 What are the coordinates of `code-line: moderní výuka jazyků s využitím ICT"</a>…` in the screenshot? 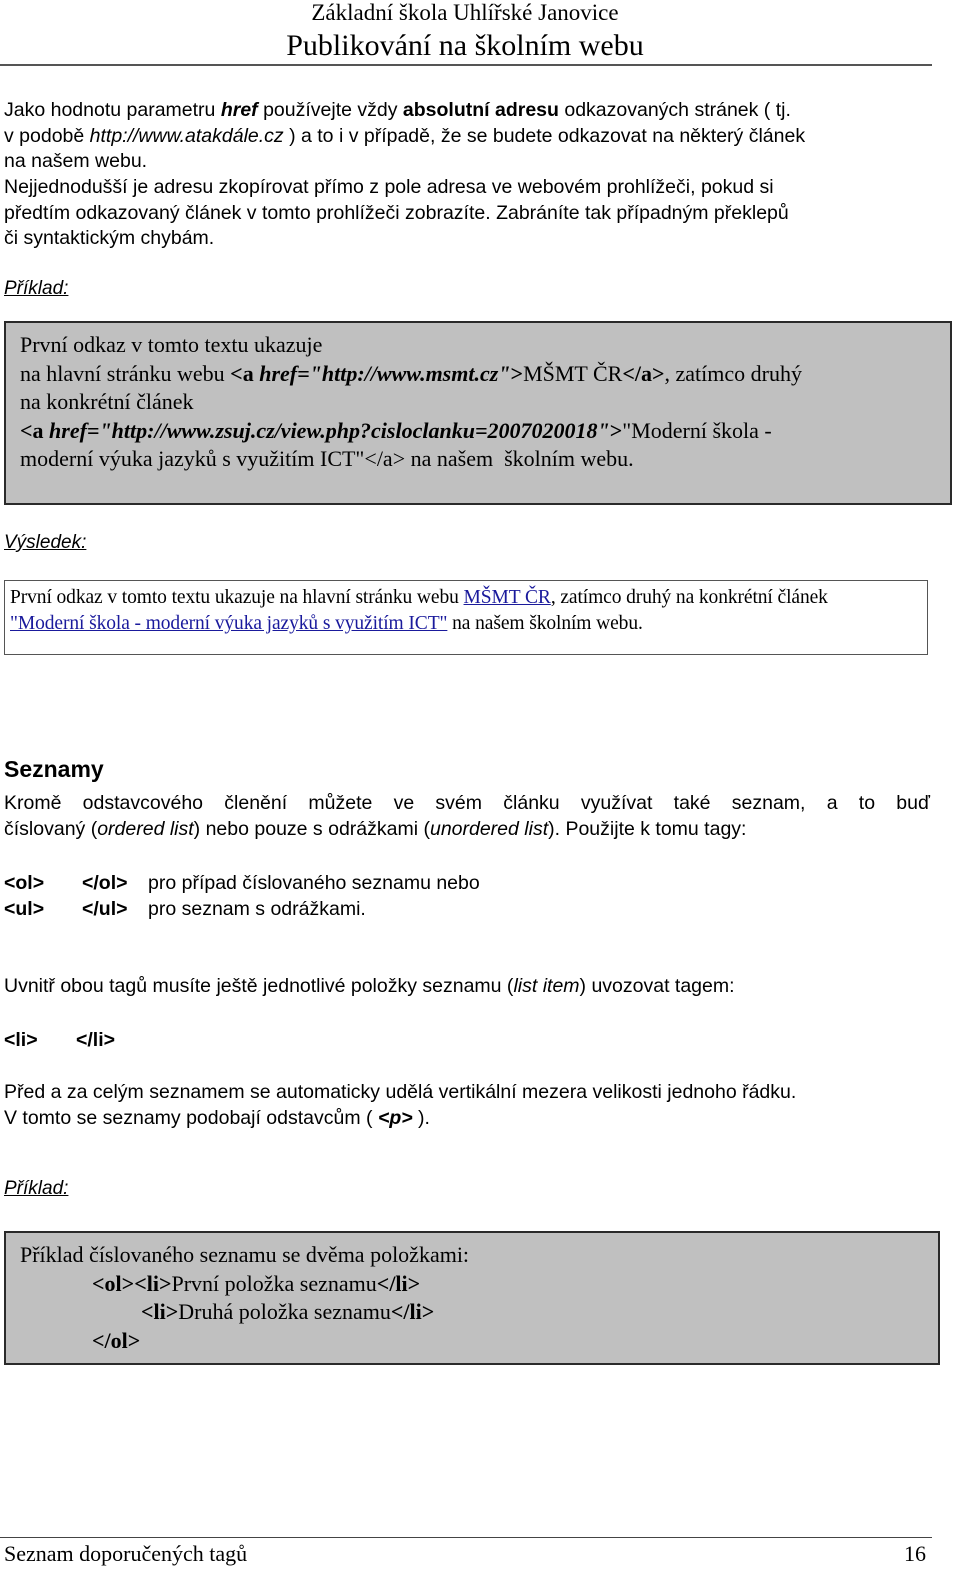 It's located at (327, 458).